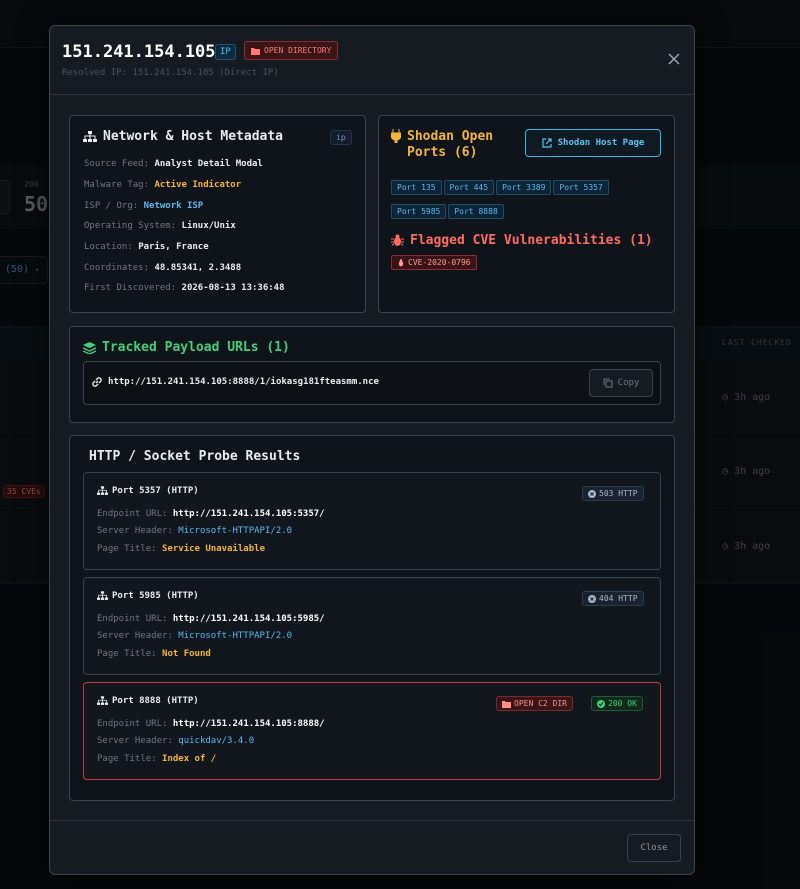  Describe the element at coordinates (534, 703) in the screenshot. I see `open-c2-dir-badge: OPEN C2 DIR` at that location.